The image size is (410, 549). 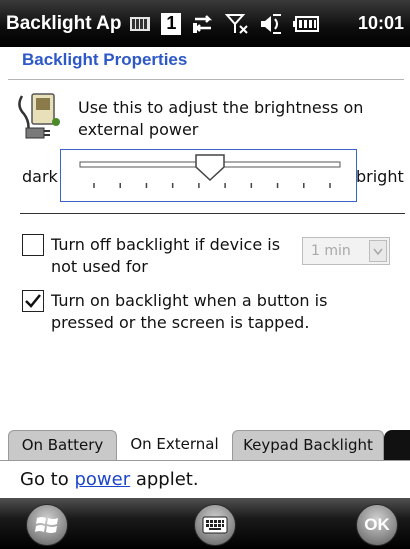 I want to click on section-divider, so click(x=212, y=213).